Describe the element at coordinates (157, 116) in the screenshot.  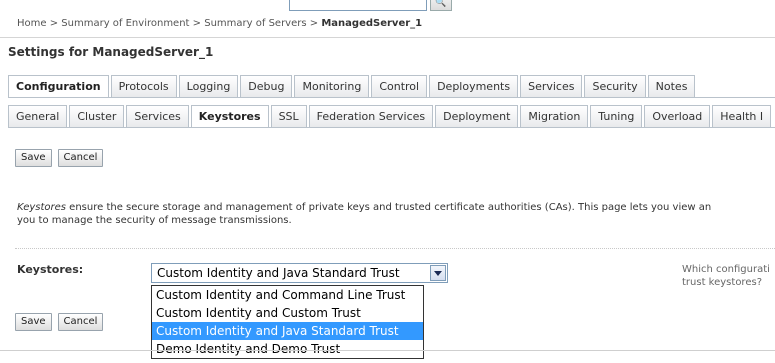
I see `subtab-services: Services` at that location.